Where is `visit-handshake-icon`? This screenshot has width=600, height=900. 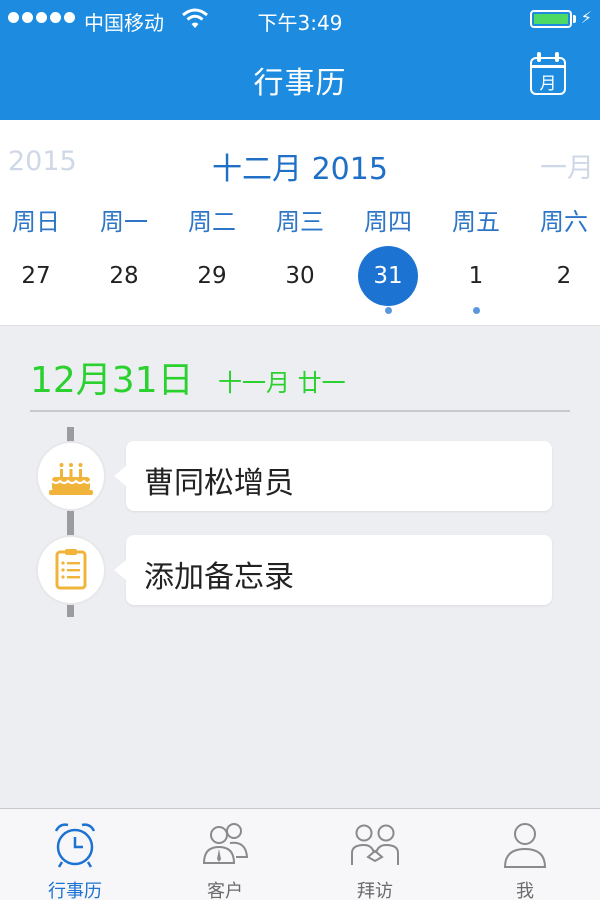 visit-handshake-icon is located at coordinates (375, 844).